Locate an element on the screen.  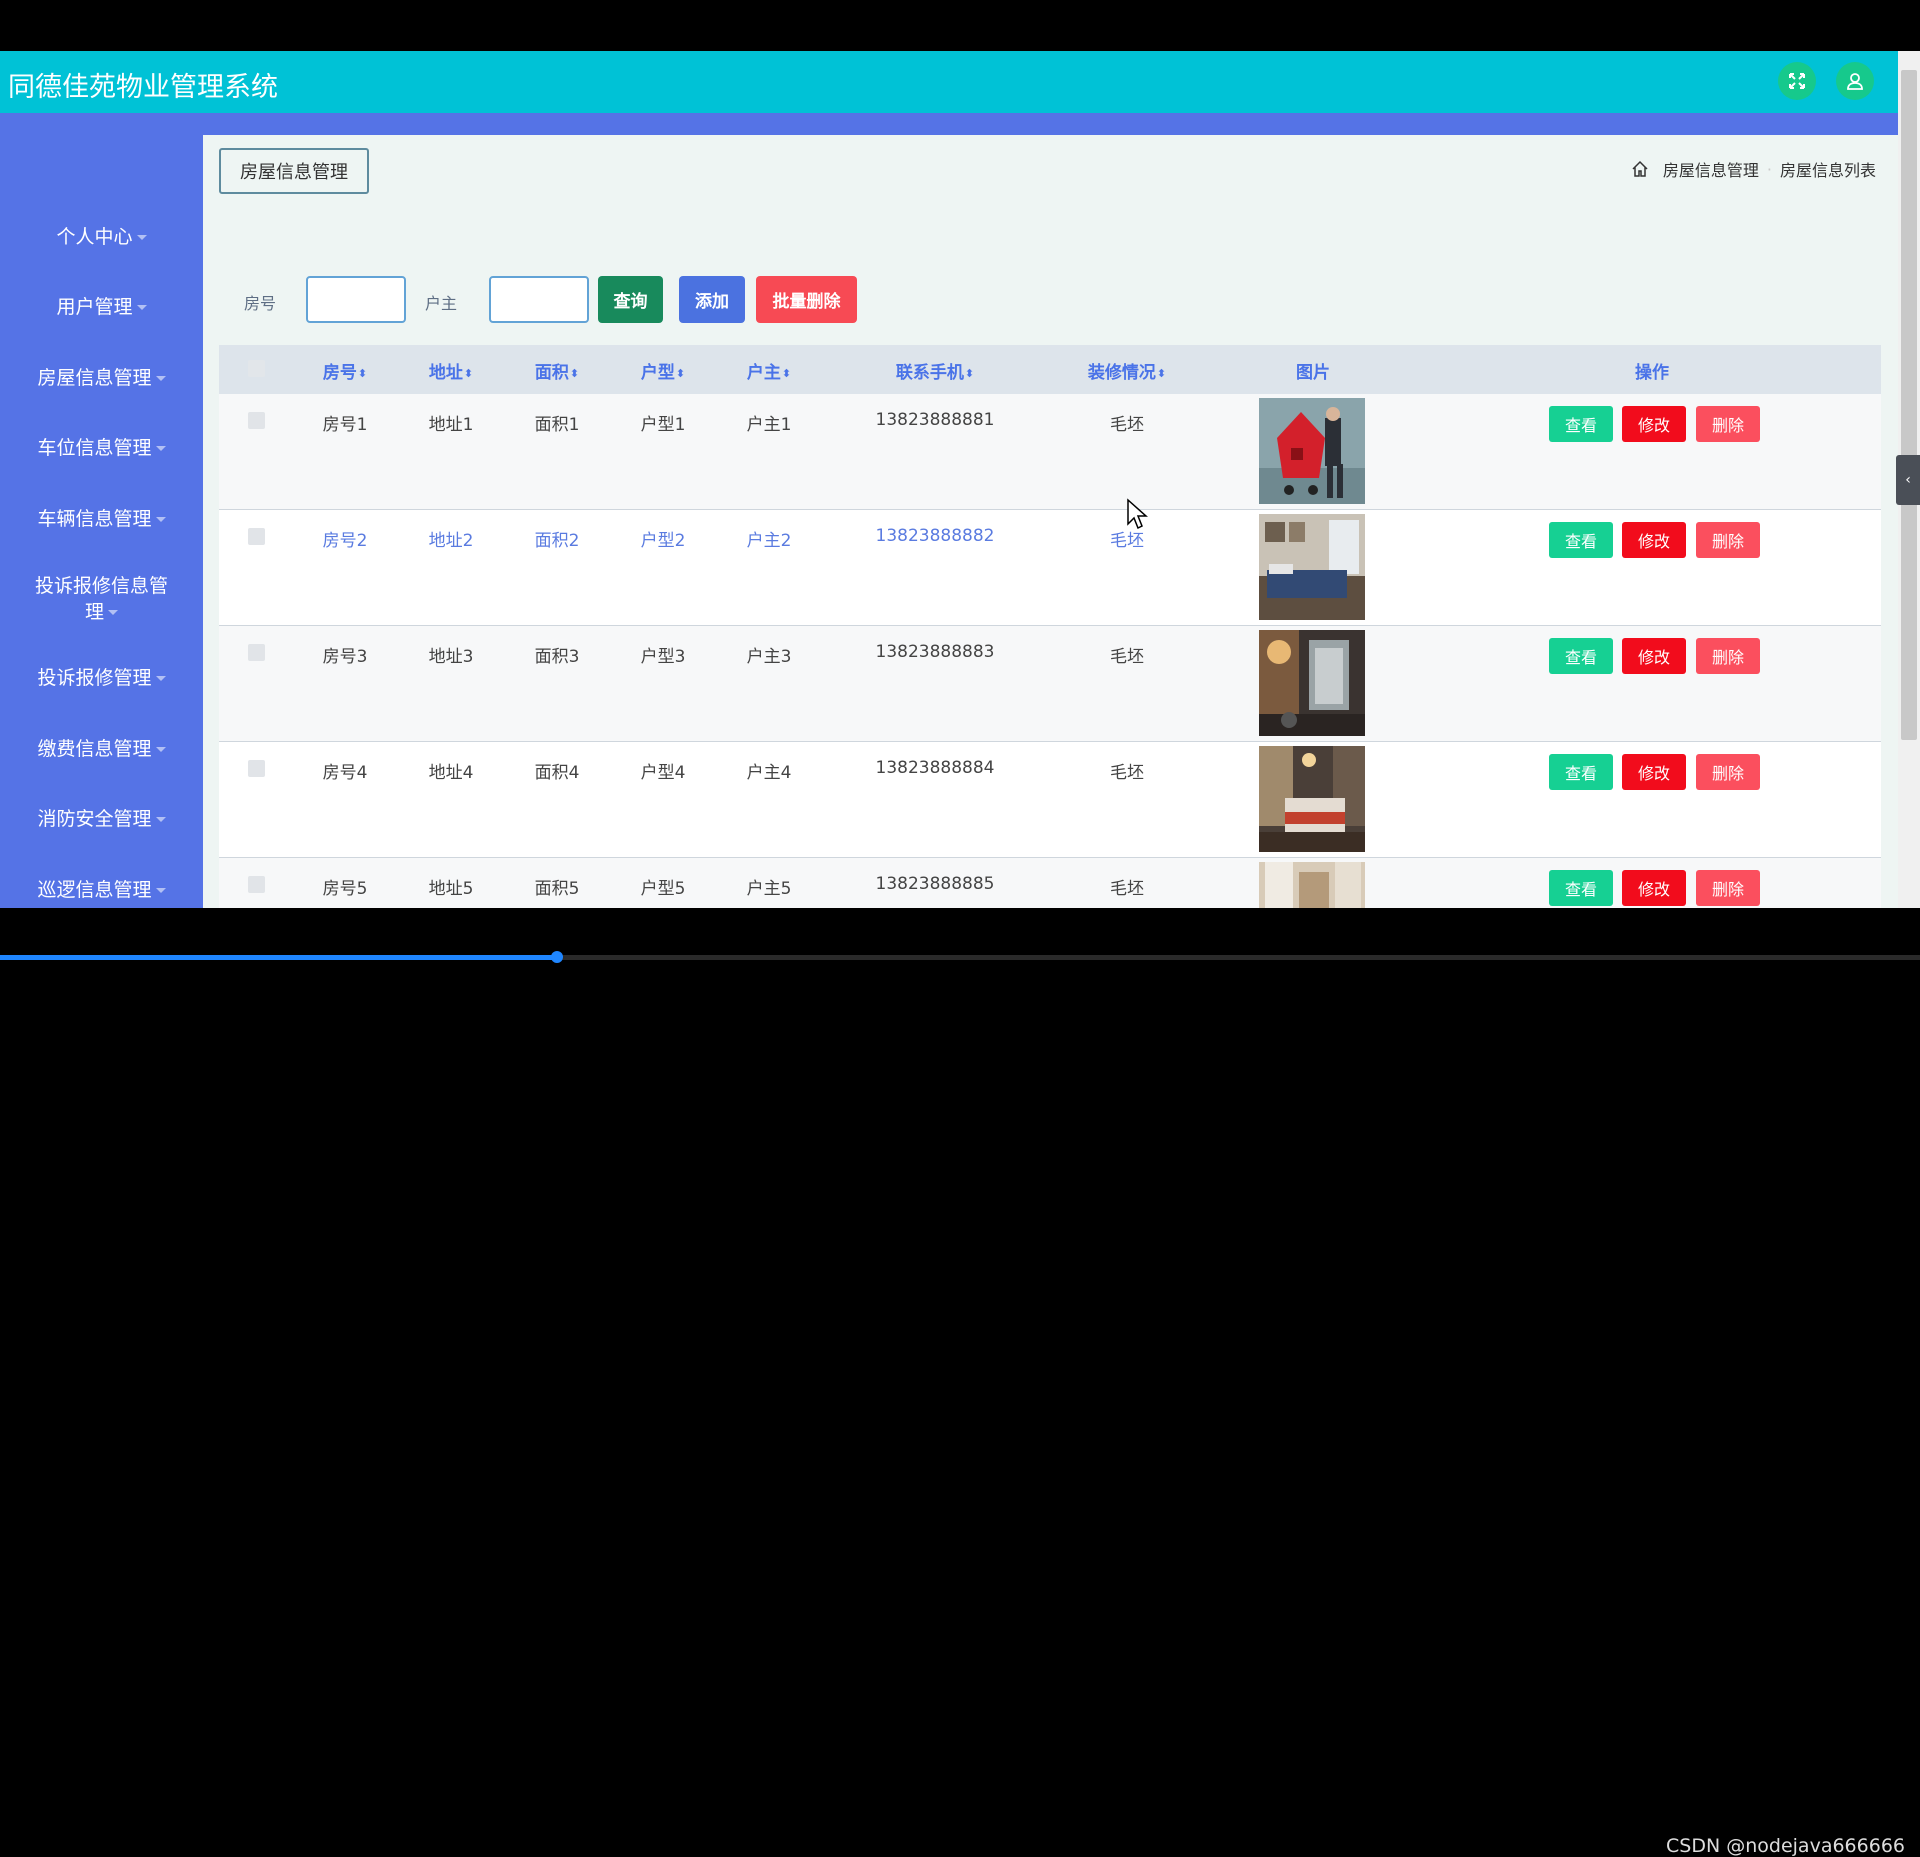
sidebar-item-parking-info: 车位信息管理 is located at coordinates (101, 448).